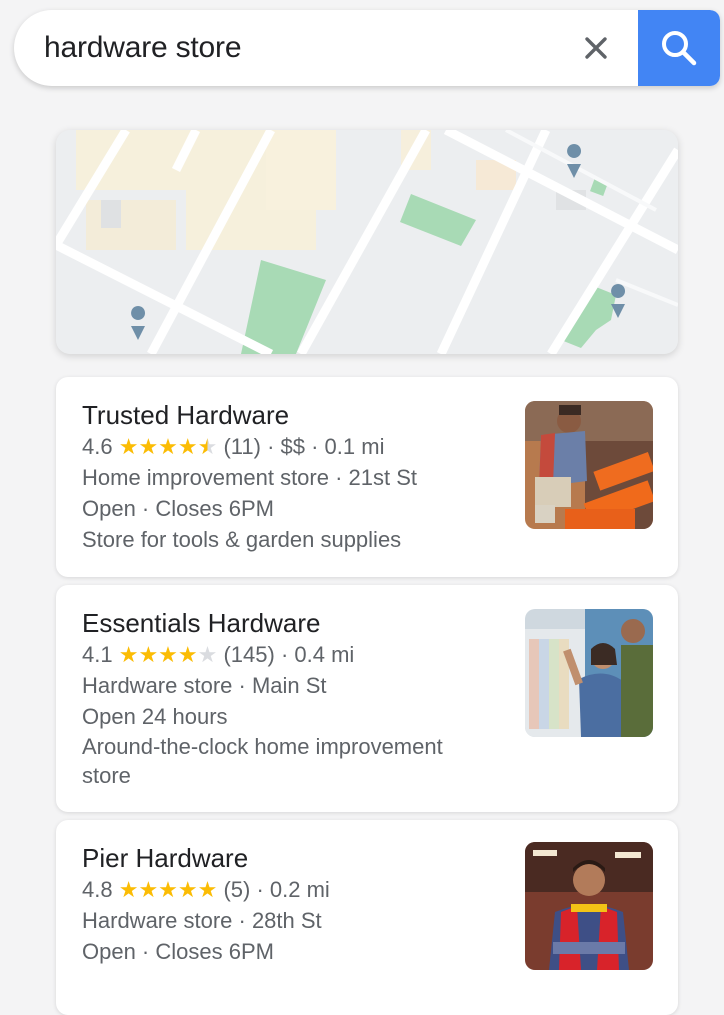  Describe the element at coordinates (97, 654) in the screenshot. I see `rating-value: 4.1` at that location.